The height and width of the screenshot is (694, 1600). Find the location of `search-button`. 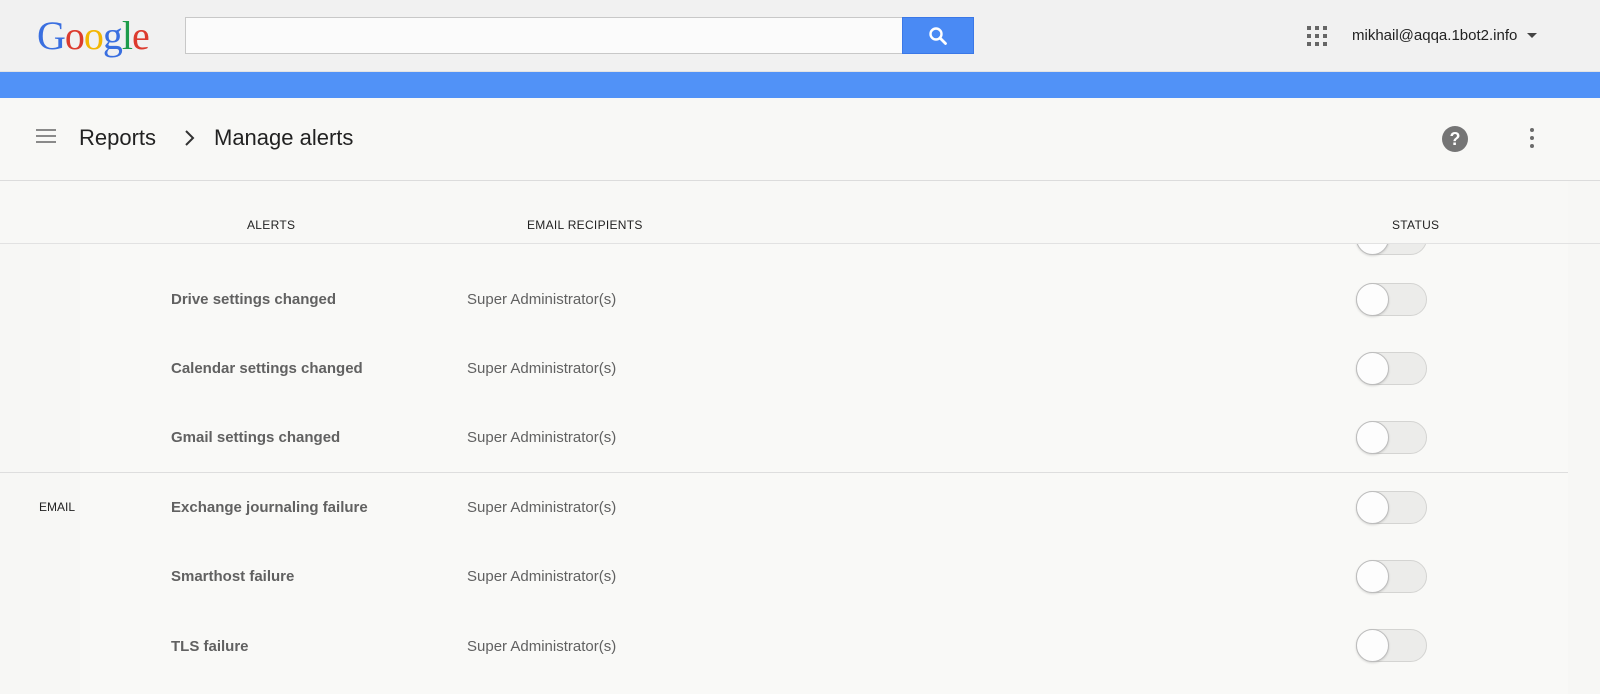

search-button is located at coordinates (938, 35).